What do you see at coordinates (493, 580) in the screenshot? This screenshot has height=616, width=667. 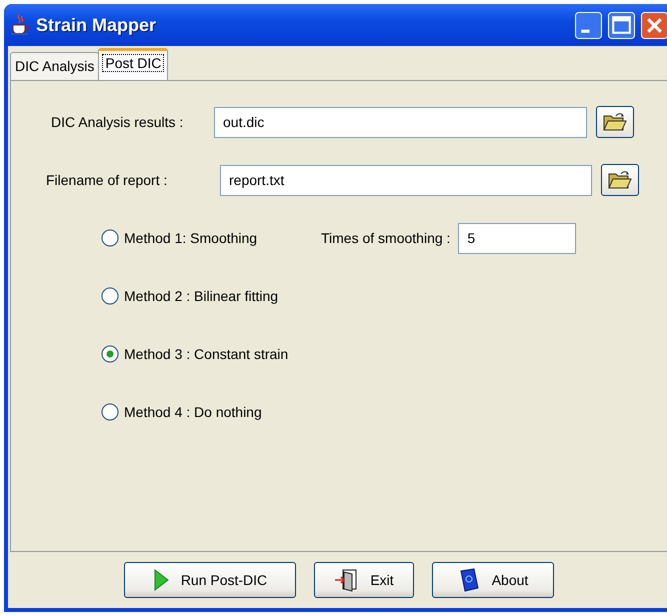 I see `about-button: About` at bounding box center [493, 580].